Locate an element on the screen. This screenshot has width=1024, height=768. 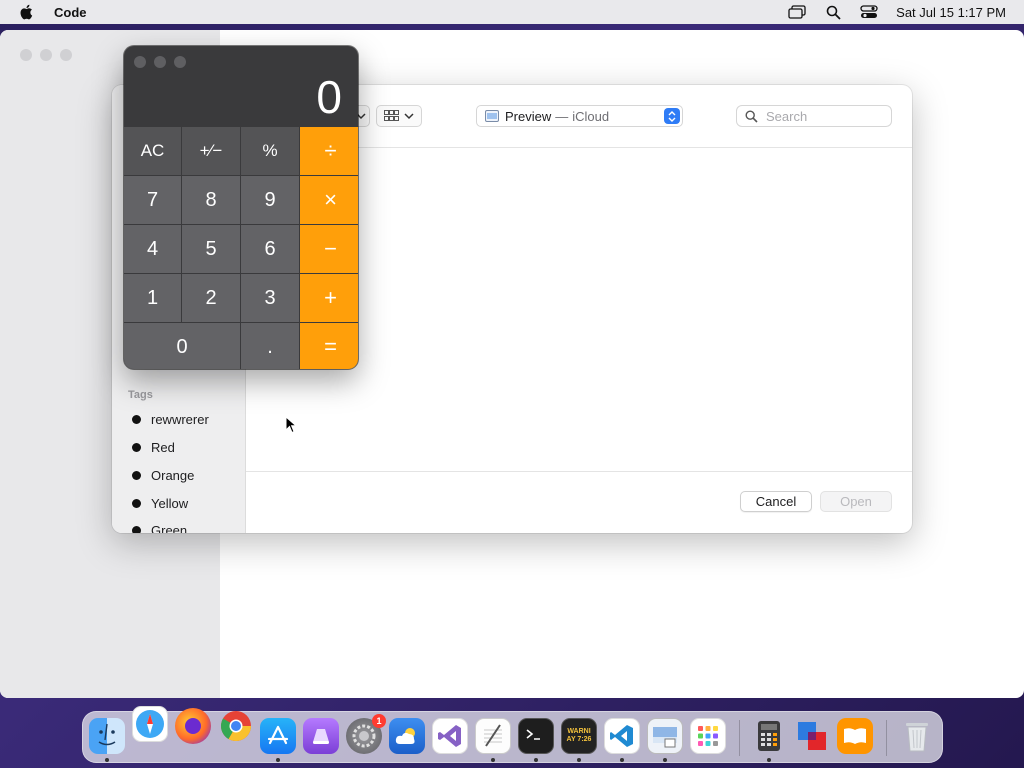
visual-studio-icon is located at coordinates (450, 736).